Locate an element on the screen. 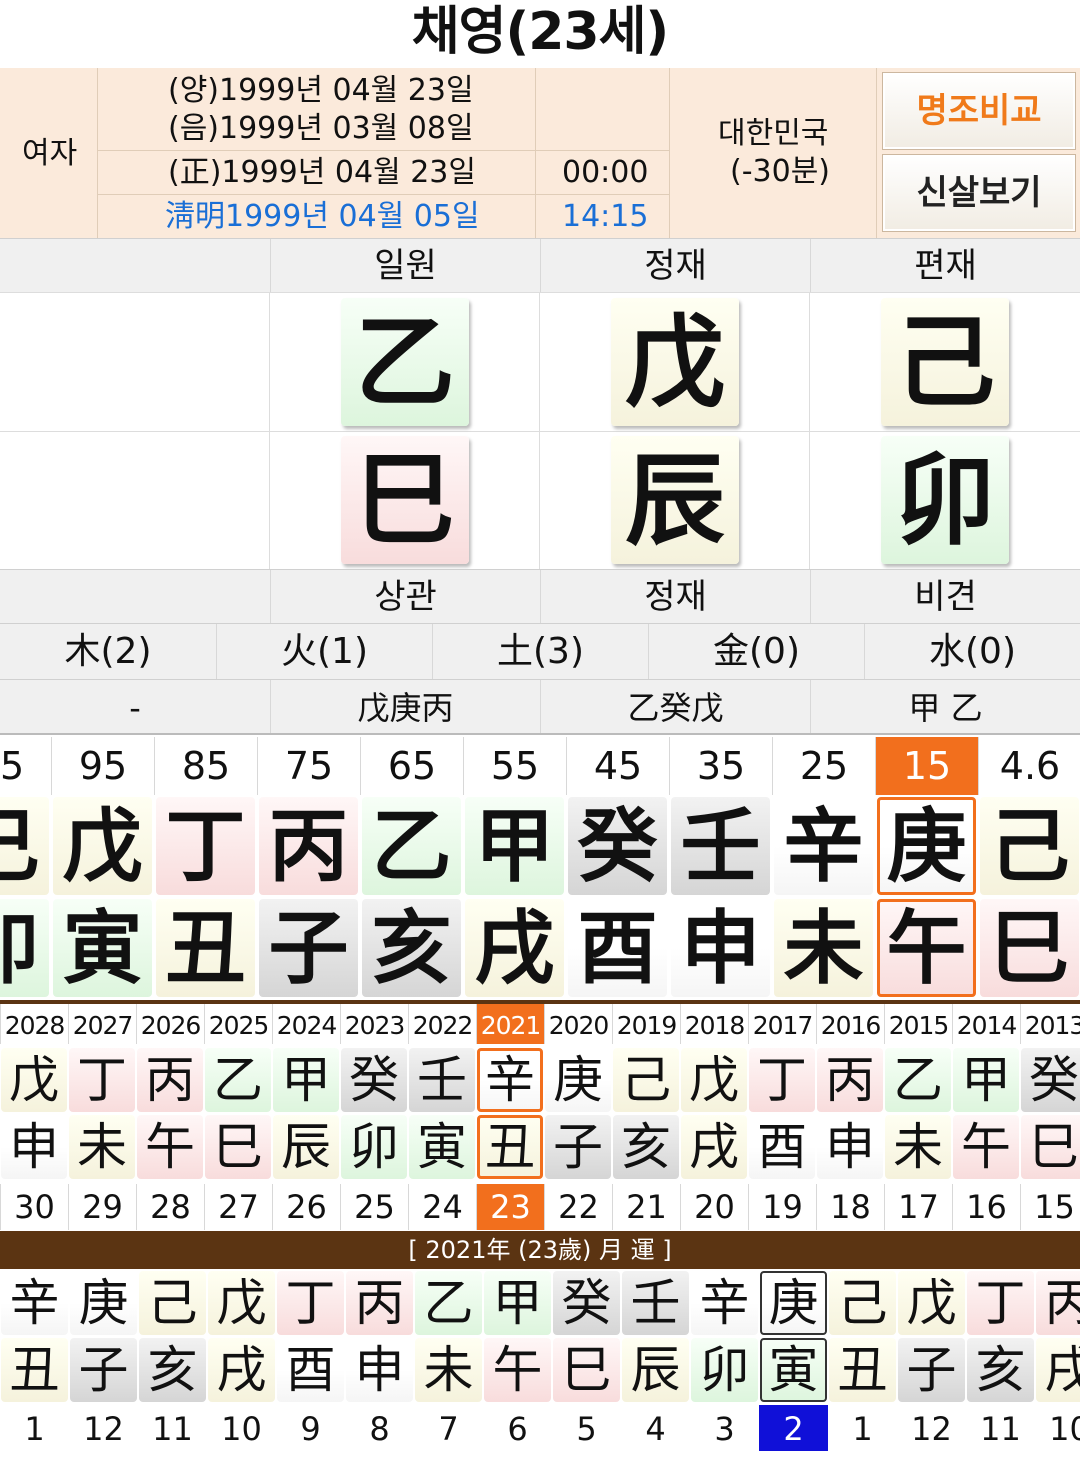  wolun-stem-tile: 乙 is located at coordinates (448, 1303).